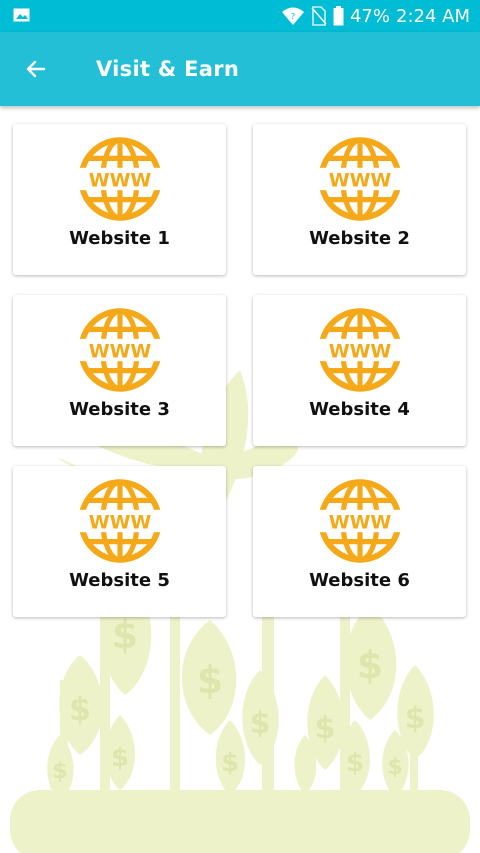 The image size is (480, 853). I want to click on website-card-4: WWW Website 4, so click(359, 370).